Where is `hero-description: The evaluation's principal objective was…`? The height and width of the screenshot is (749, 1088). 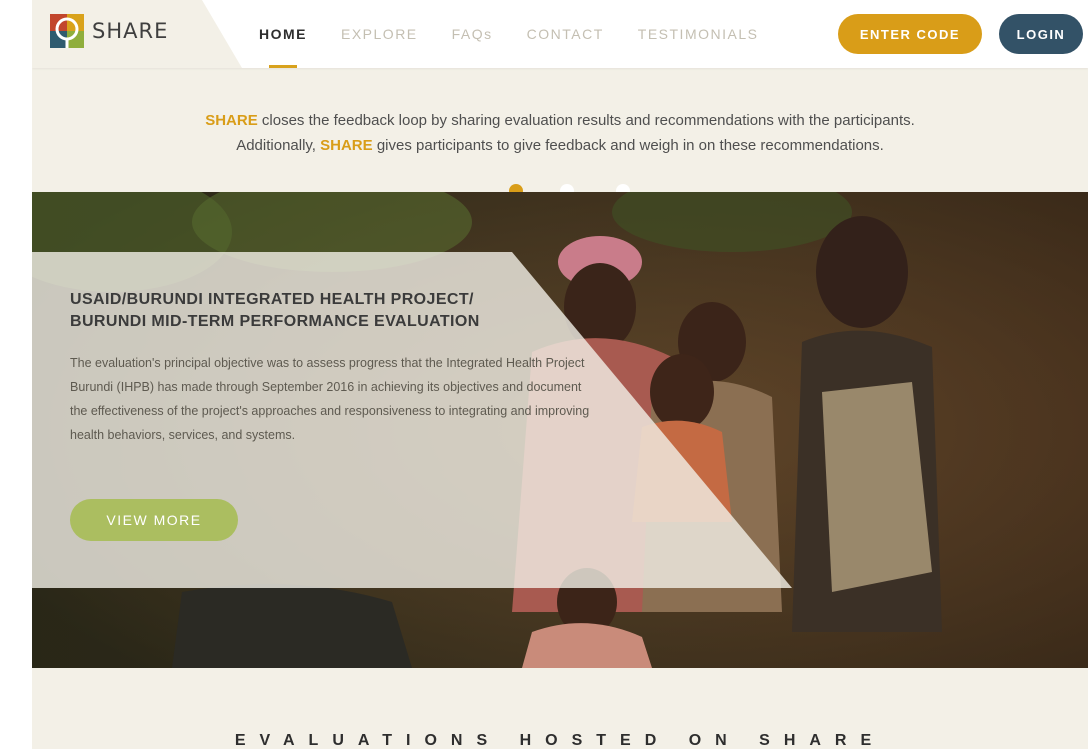
hero-description: The evaluation's principal objective was… is located at coordinates (330, 399).